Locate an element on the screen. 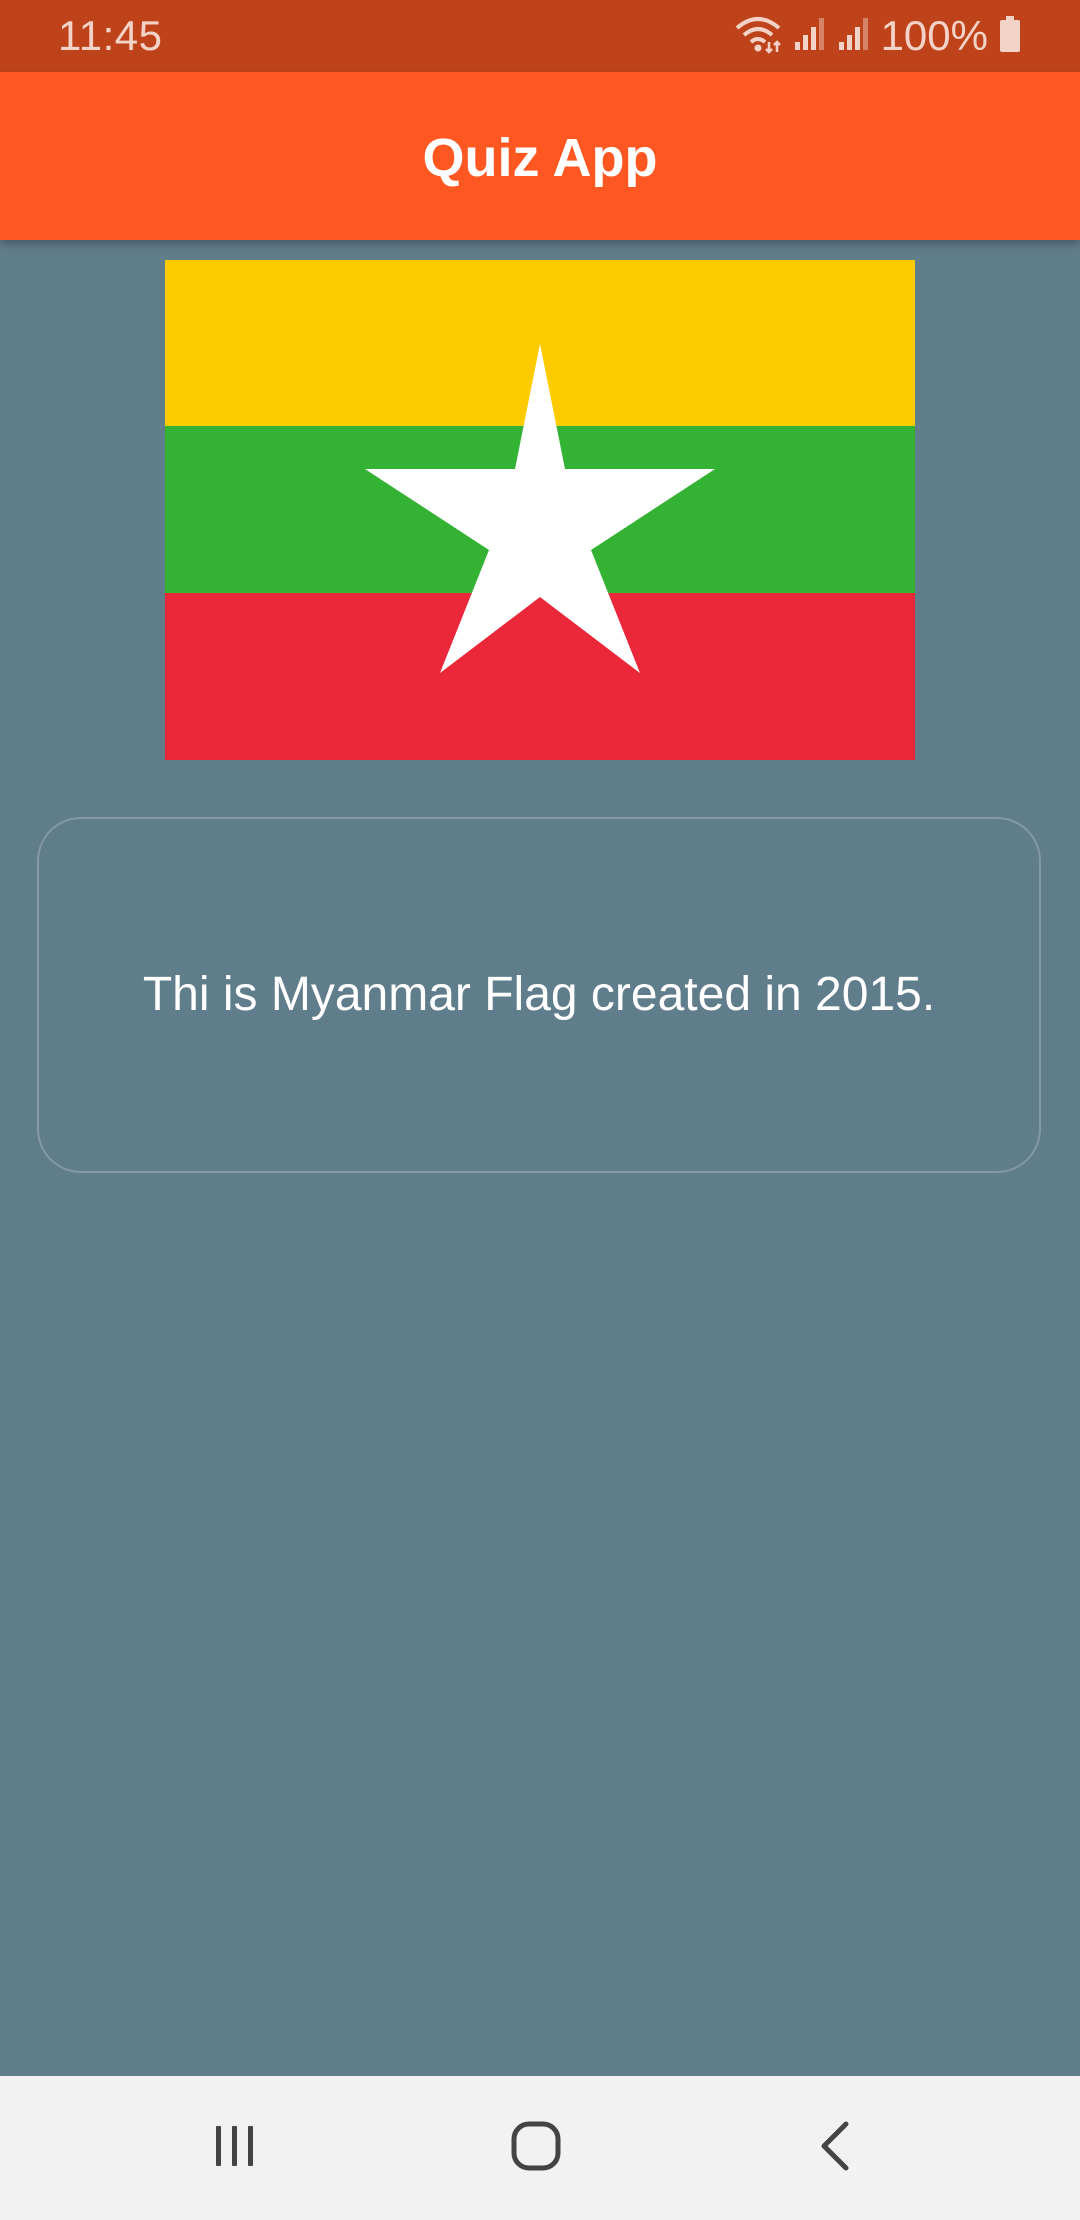 This screenshot has height=2220, width=1080. battery-icon is located at coordinates (1010, 36).